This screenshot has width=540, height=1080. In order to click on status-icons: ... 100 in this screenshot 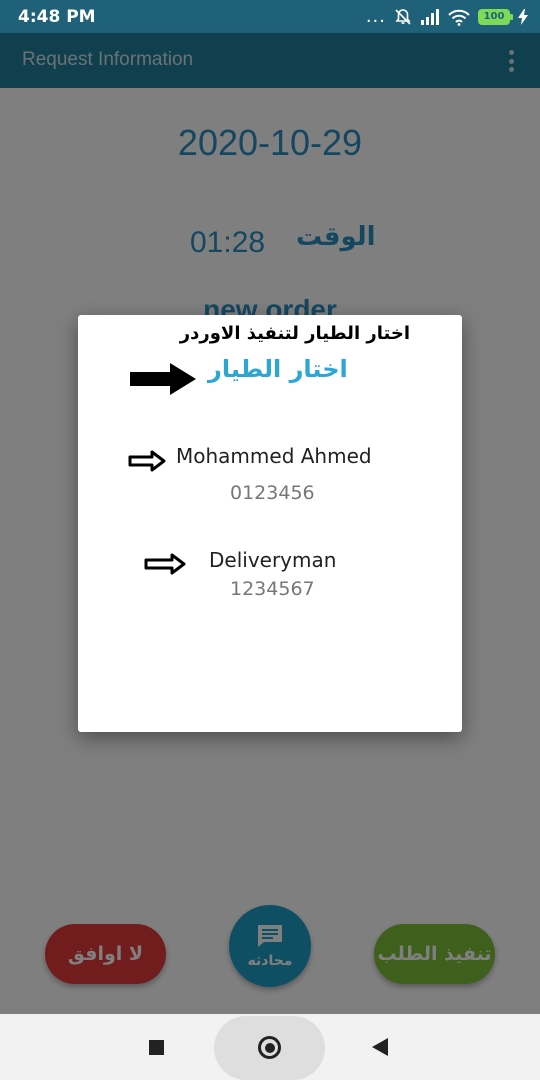, I will do `click(447, 17)`.